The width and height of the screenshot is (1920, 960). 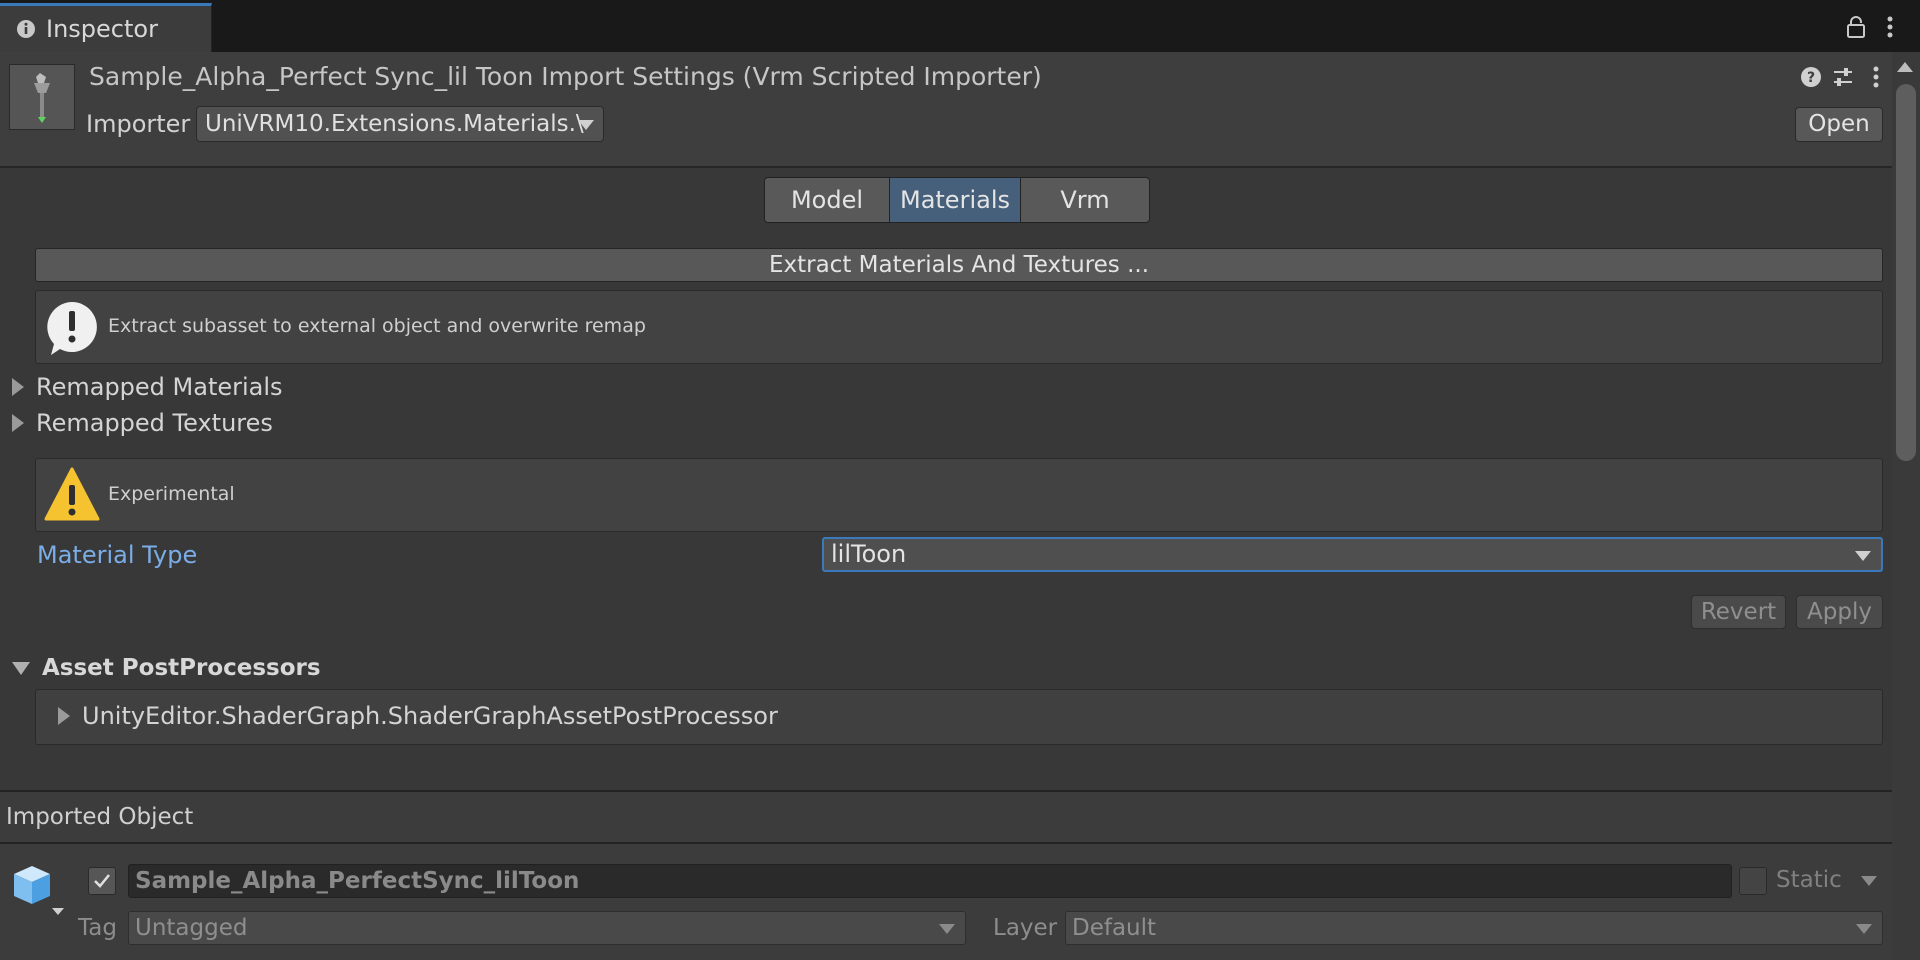 I want to click on tag-value: Untagged, so click(x=191, y=928).